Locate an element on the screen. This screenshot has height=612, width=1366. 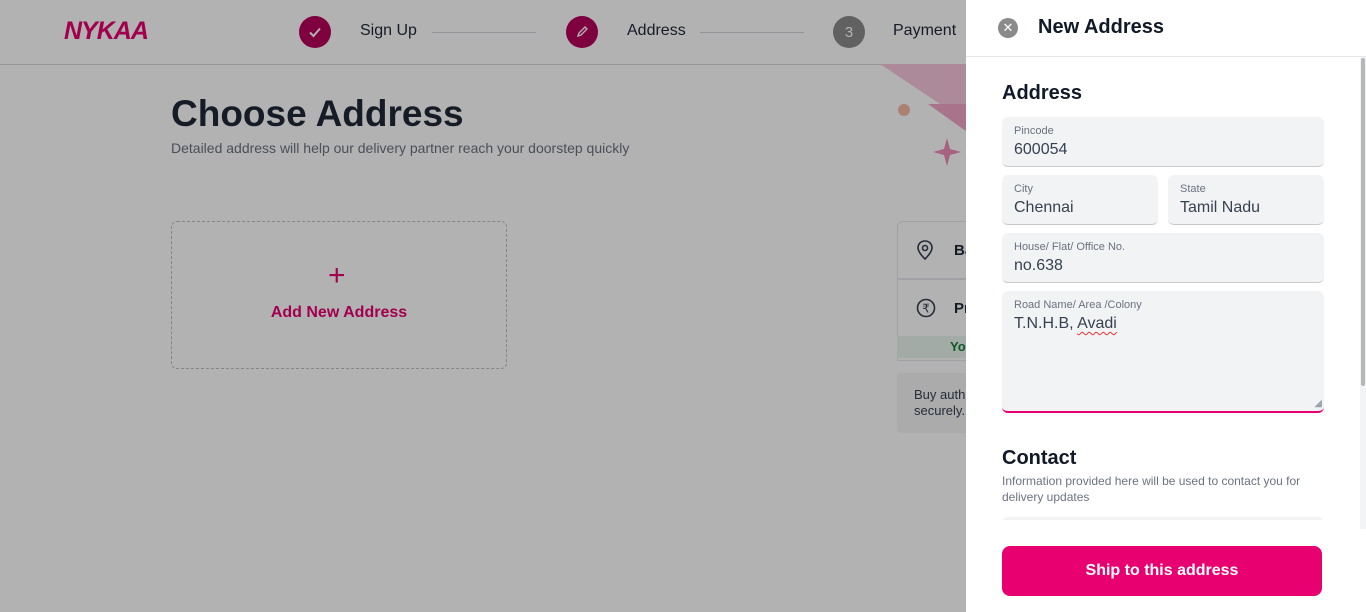
road-name-textarea: Road Name/ Area /Colony T.N.H.B, Avadi ◢ is located at coordinates (1163, 352).